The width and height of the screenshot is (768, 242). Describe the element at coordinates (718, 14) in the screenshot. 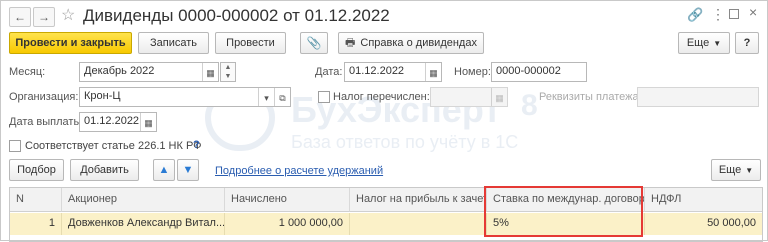

I see `kebab-menu-icon: ⋮` at that location.